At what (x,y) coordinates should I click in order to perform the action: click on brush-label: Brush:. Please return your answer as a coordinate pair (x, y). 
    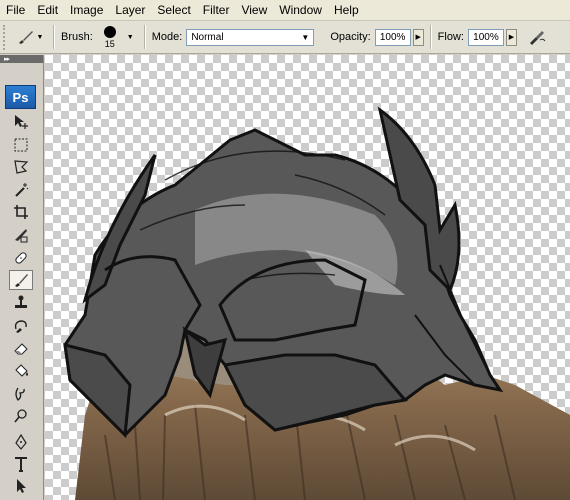
    Looking at the image, I should click on (77, 37).